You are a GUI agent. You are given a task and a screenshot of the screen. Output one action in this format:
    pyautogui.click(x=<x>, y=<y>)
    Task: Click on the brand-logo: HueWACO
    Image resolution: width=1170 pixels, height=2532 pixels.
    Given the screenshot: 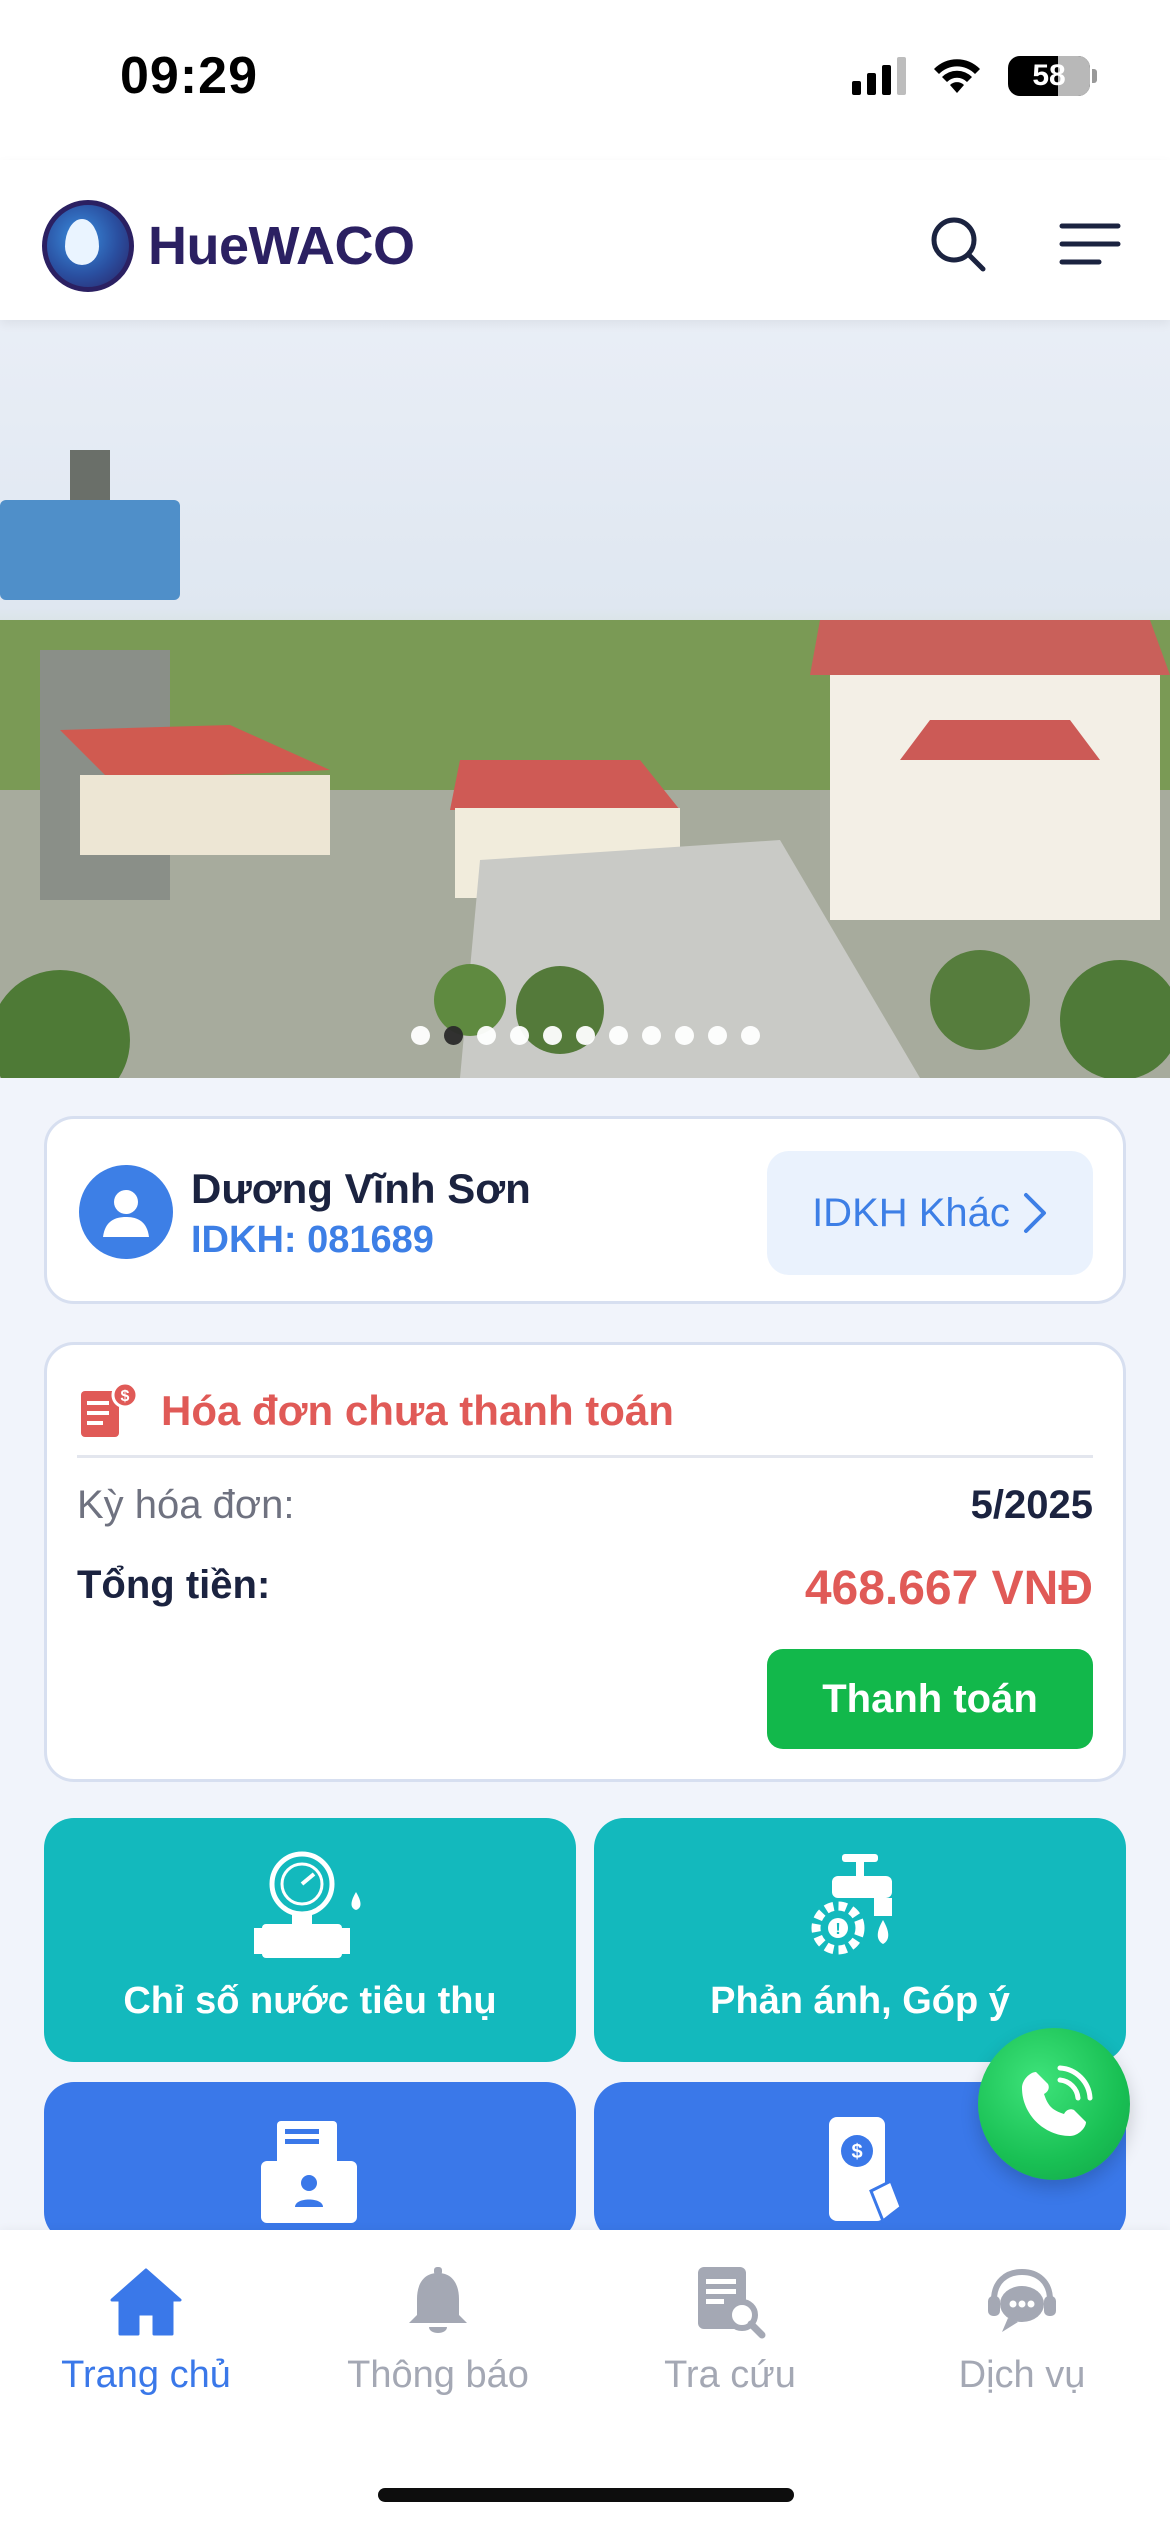 What is the action you would take?
    pyautogui.click(x=228, y=246)
    